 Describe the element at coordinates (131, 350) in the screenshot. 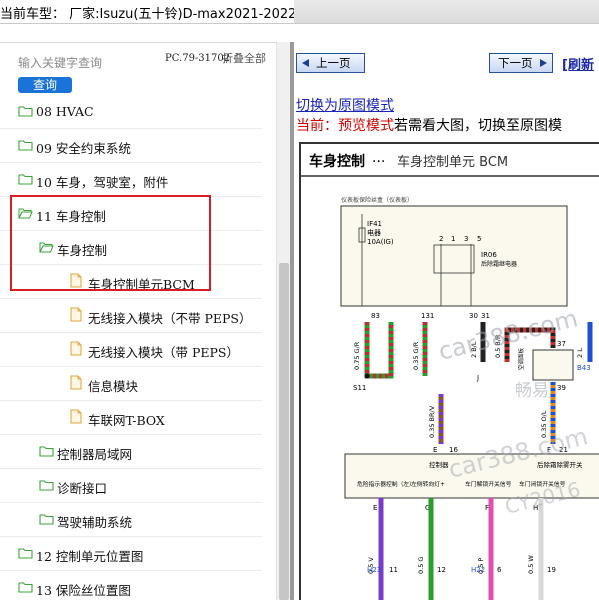

I see `tree-item: 无线接入模块（带 PEPS）` at that location.